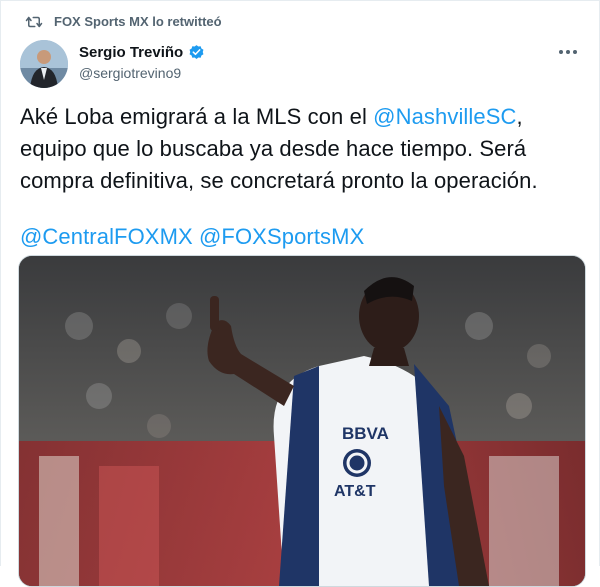  Describe the element at coordinates (365, 433) in the screenshot. I see `jersey-sponsor-bbva: BBVA` at that location.